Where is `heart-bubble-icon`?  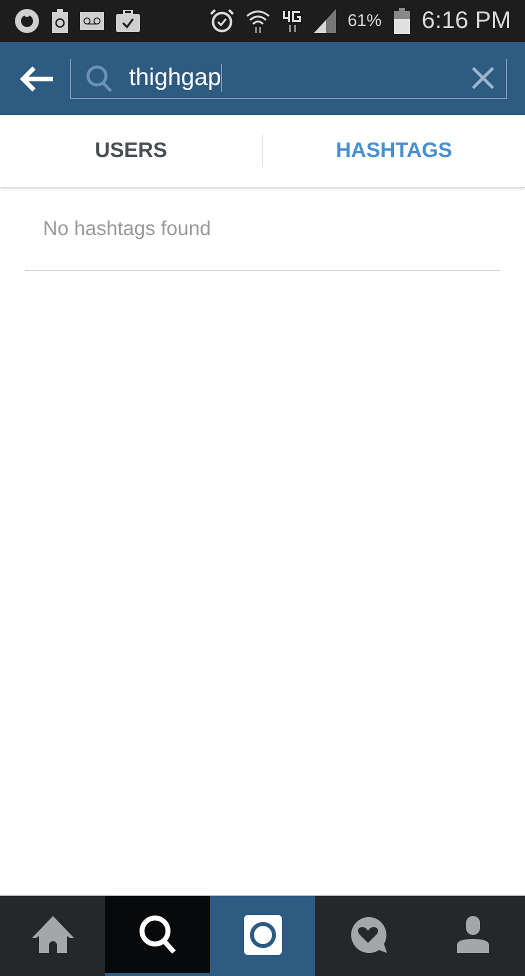
heart-bubble-icon is located at coordinates (367, 935).